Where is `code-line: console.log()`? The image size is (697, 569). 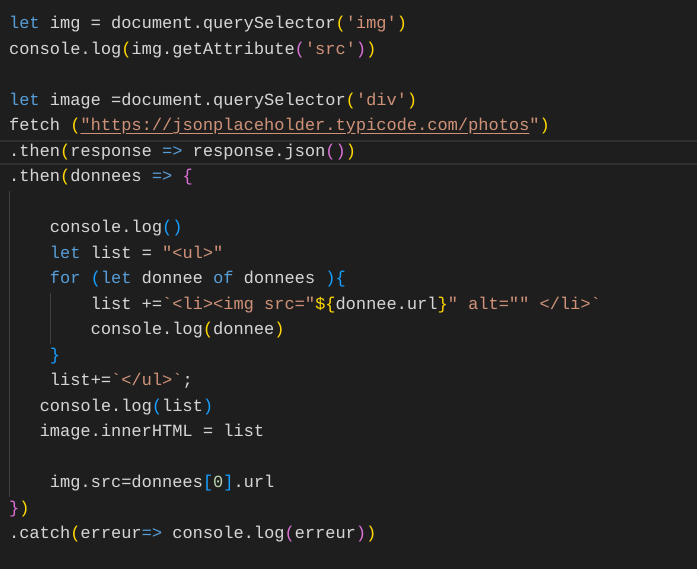 code-line: console.log() is located at coordinates (115, 229).